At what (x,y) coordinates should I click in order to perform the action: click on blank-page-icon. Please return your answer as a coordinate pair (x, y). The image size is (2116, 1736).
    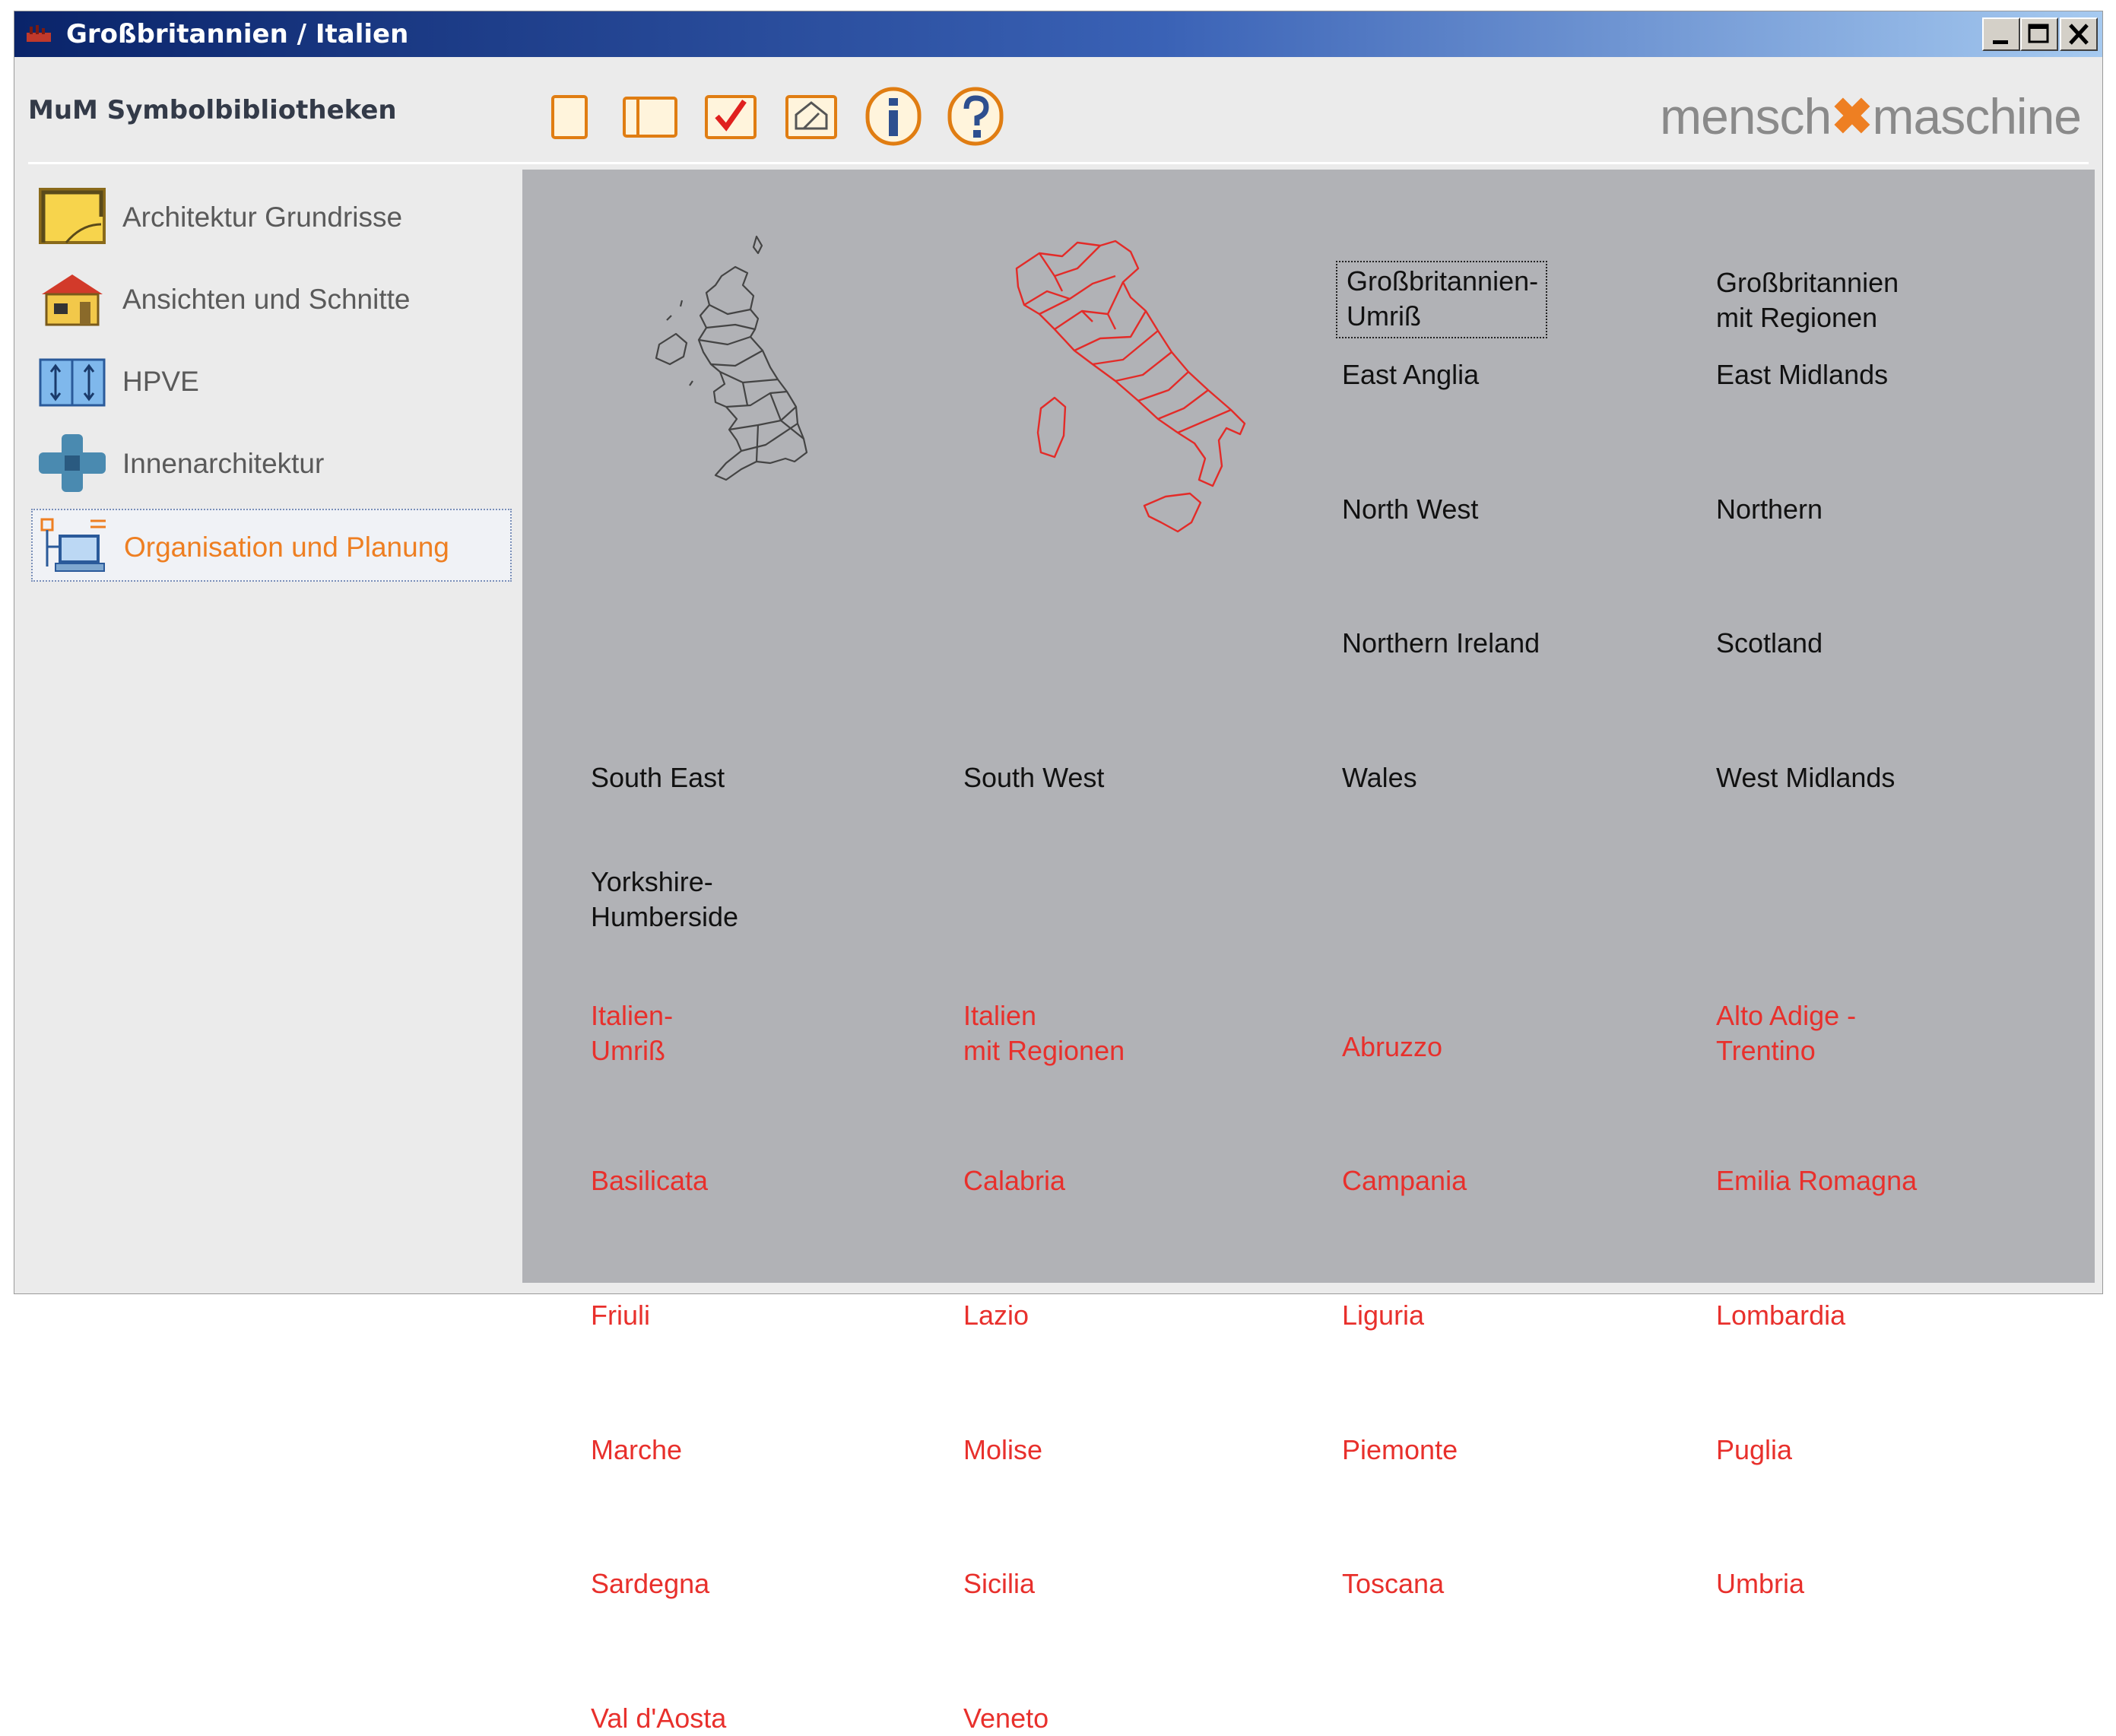
    Looking at the image, I should click on (569, 117).